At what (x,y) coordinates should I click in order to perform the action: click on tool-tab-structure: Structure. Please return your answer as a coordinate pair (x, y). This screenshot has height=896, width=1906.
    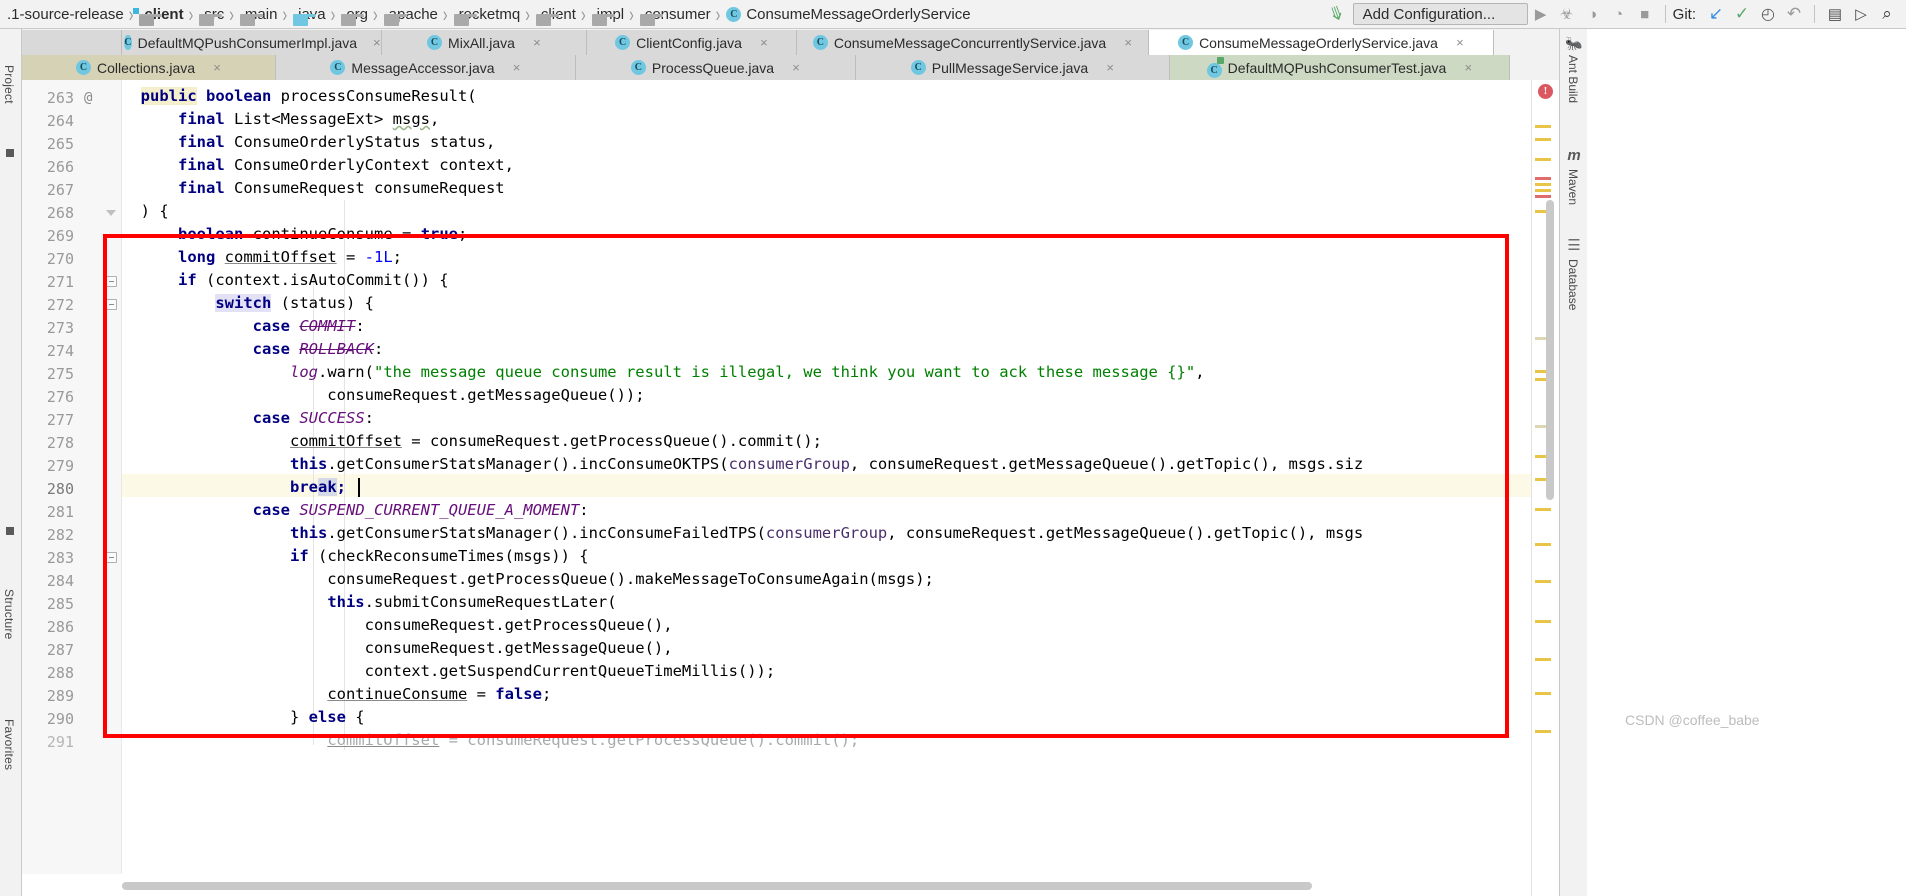
    Looking at the image, I should click on (9, 614).